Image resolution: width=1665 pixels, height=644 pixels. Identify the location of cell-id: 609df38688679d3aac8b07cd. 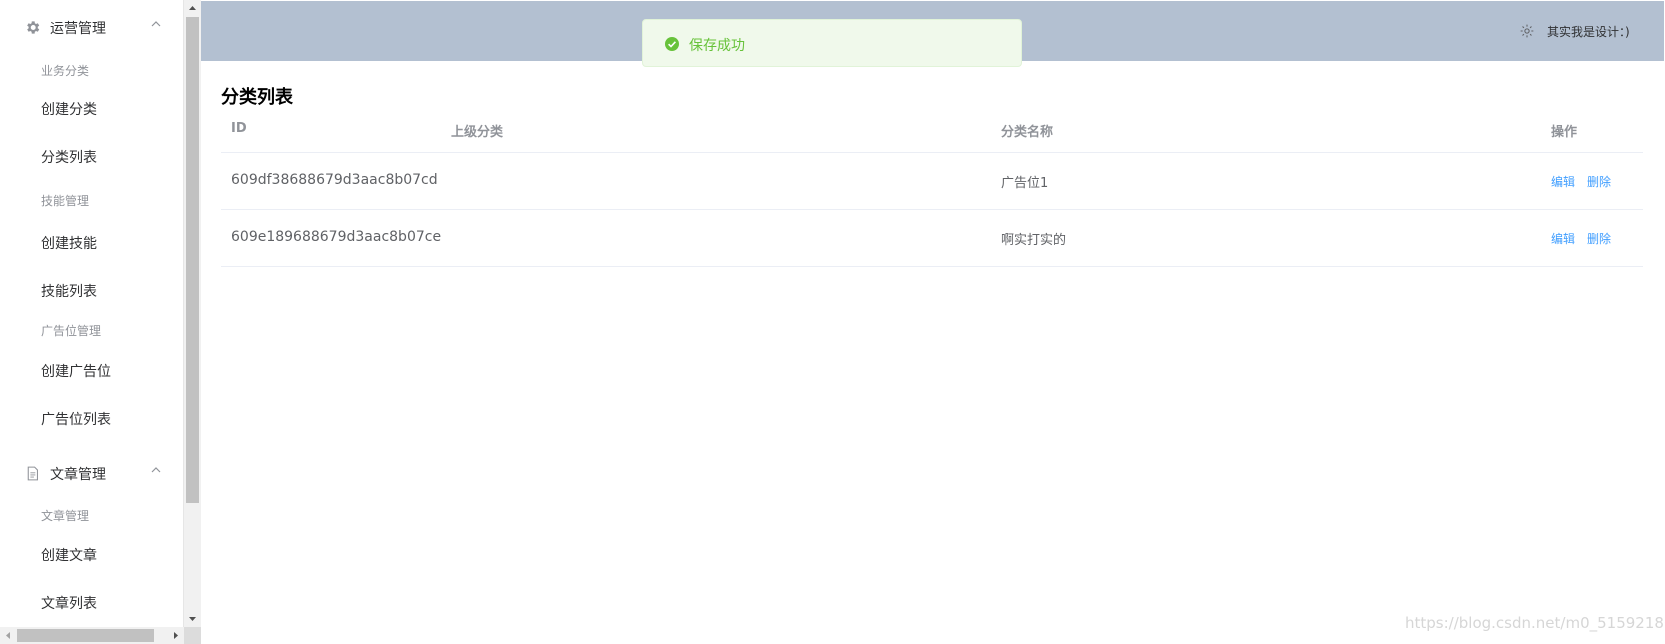
(334, 180).